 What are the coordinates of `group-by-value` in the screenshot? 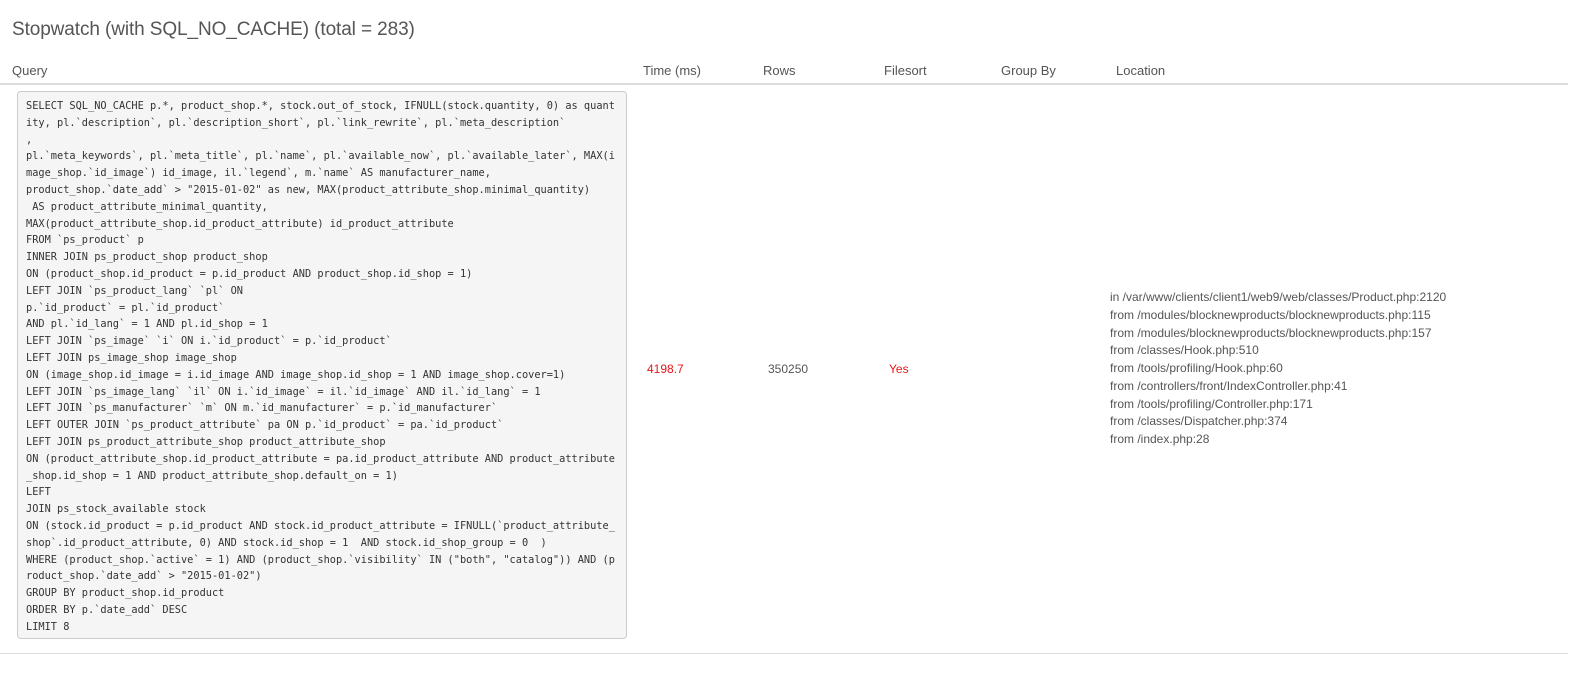 It's located at (1046, 369).